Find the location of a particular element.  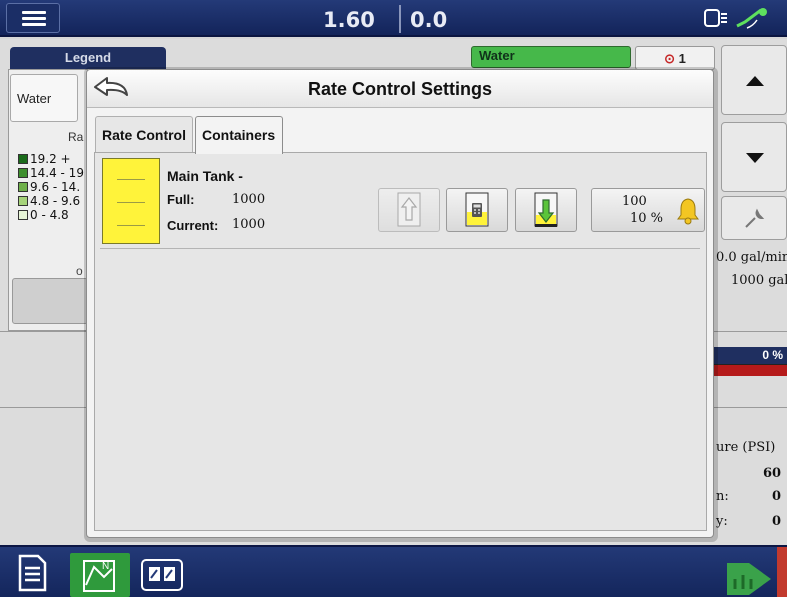

legend-rate-label: Ra is located at coordinates (76, 137).